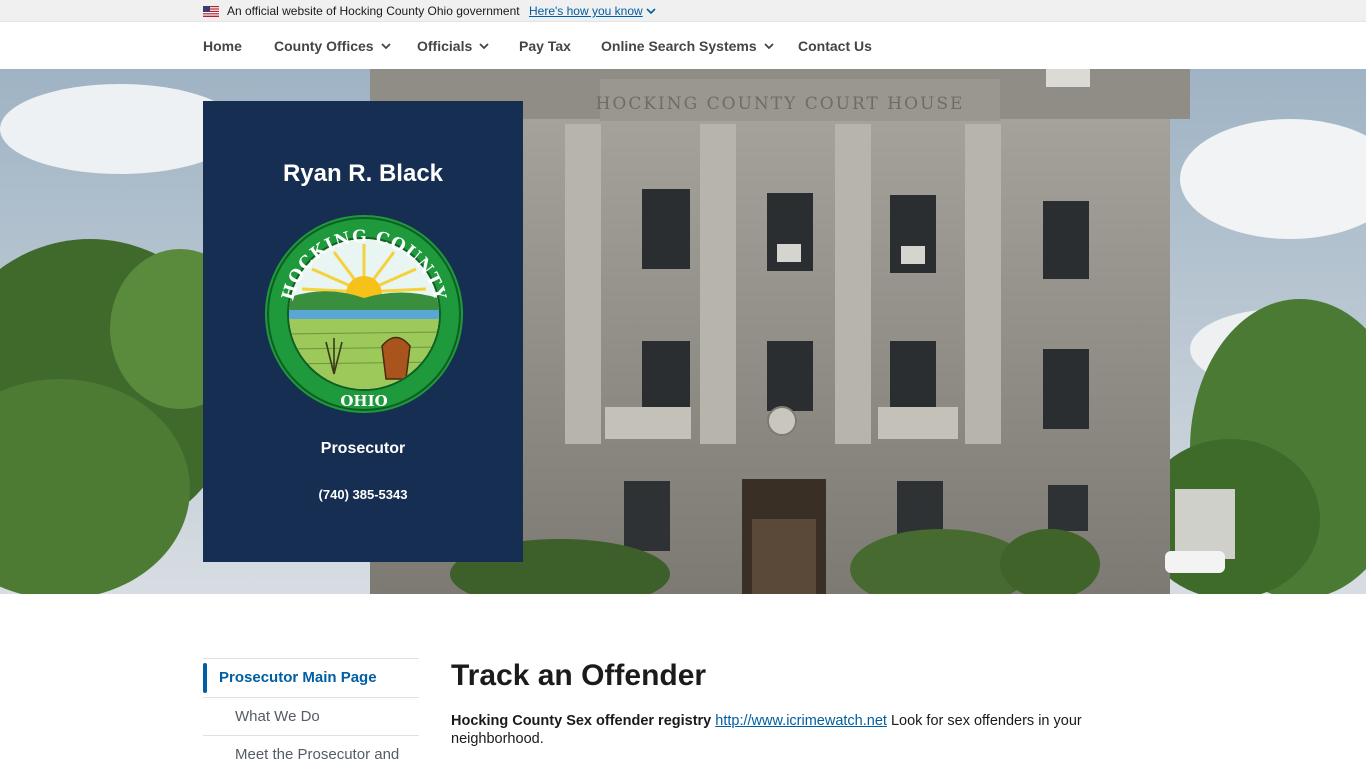  I want to click on courthouse-inscription: HOCKING COUNTY COURT HOUSE, so click(780, 104).